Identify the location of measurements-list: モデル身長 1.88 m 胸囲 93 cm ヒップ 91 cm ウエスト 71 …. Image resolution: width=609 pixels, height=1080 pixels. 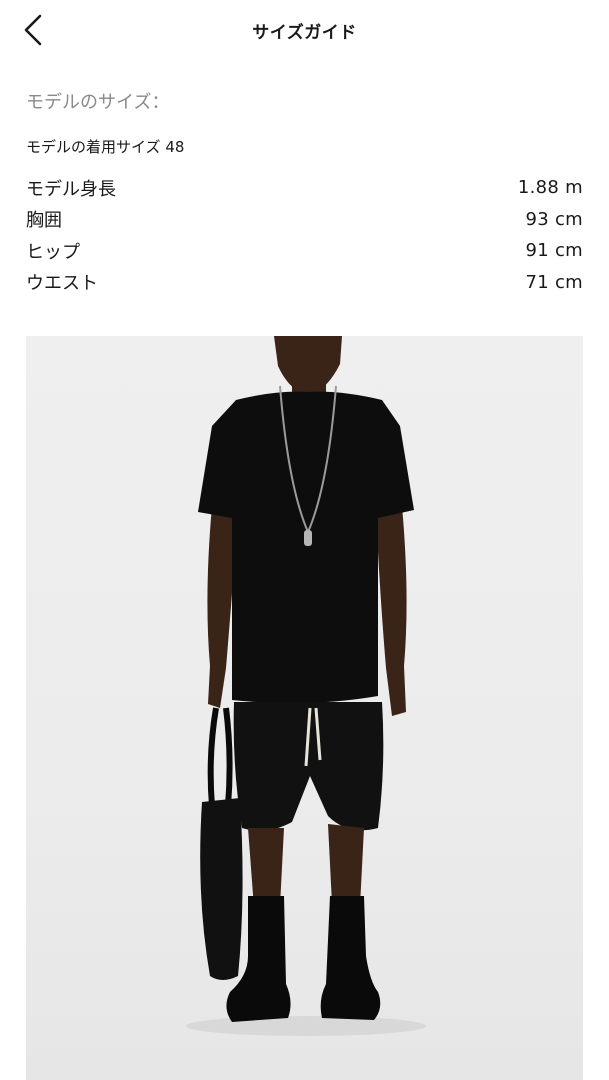
(304, 235).